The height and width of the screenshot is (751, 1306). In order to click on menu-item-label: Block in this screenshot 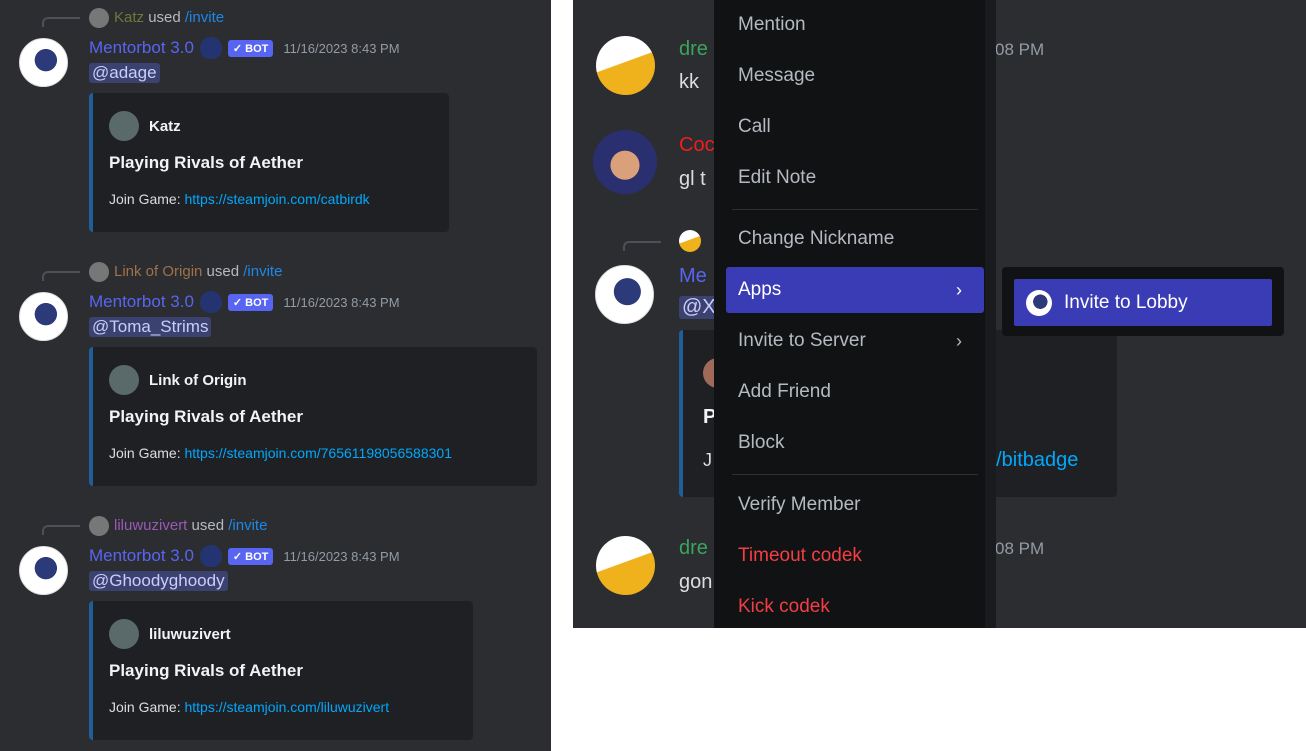, I will do `click(761, 442)`.